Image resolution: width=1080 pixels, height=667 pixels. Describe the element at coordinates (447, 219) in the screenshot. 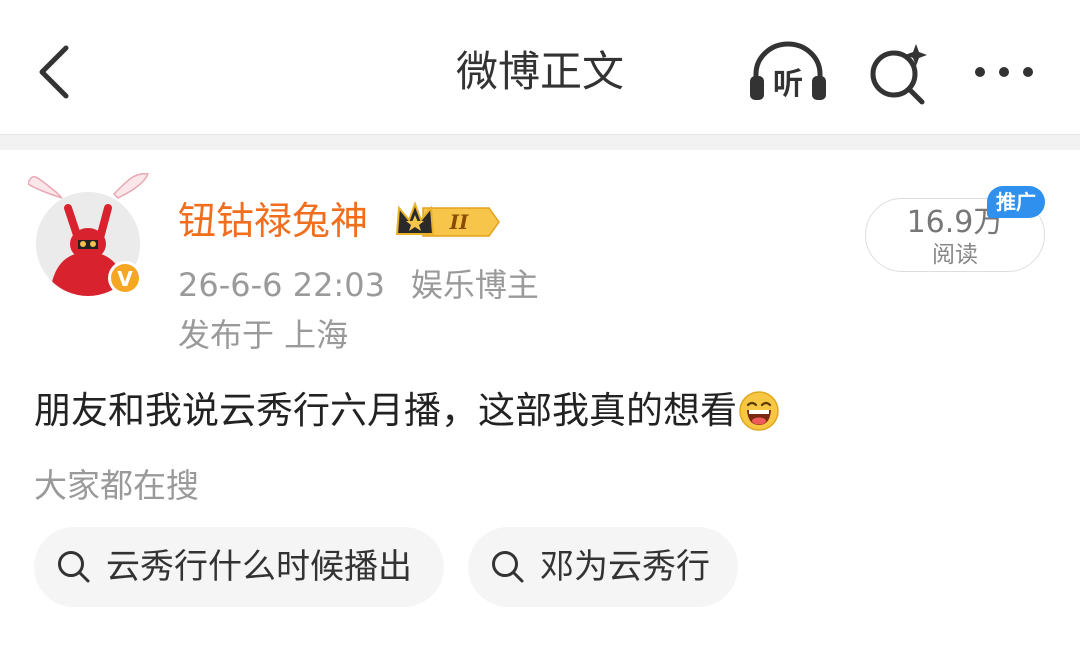

I see `crown-icon: II` at that location.